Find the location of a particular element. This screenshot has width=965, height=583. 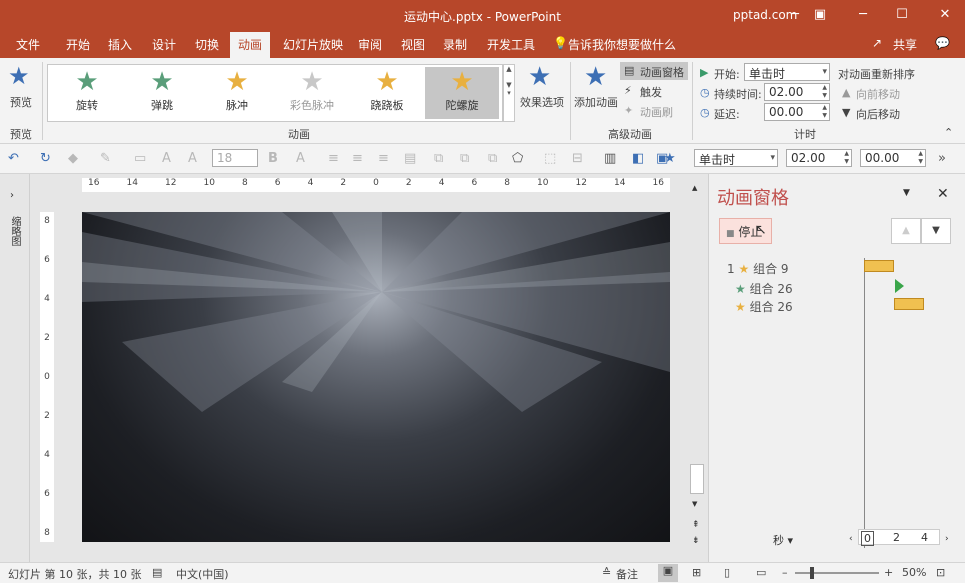

thumbnails-strip: › 缩略图 is located at coordinates (15, 368).